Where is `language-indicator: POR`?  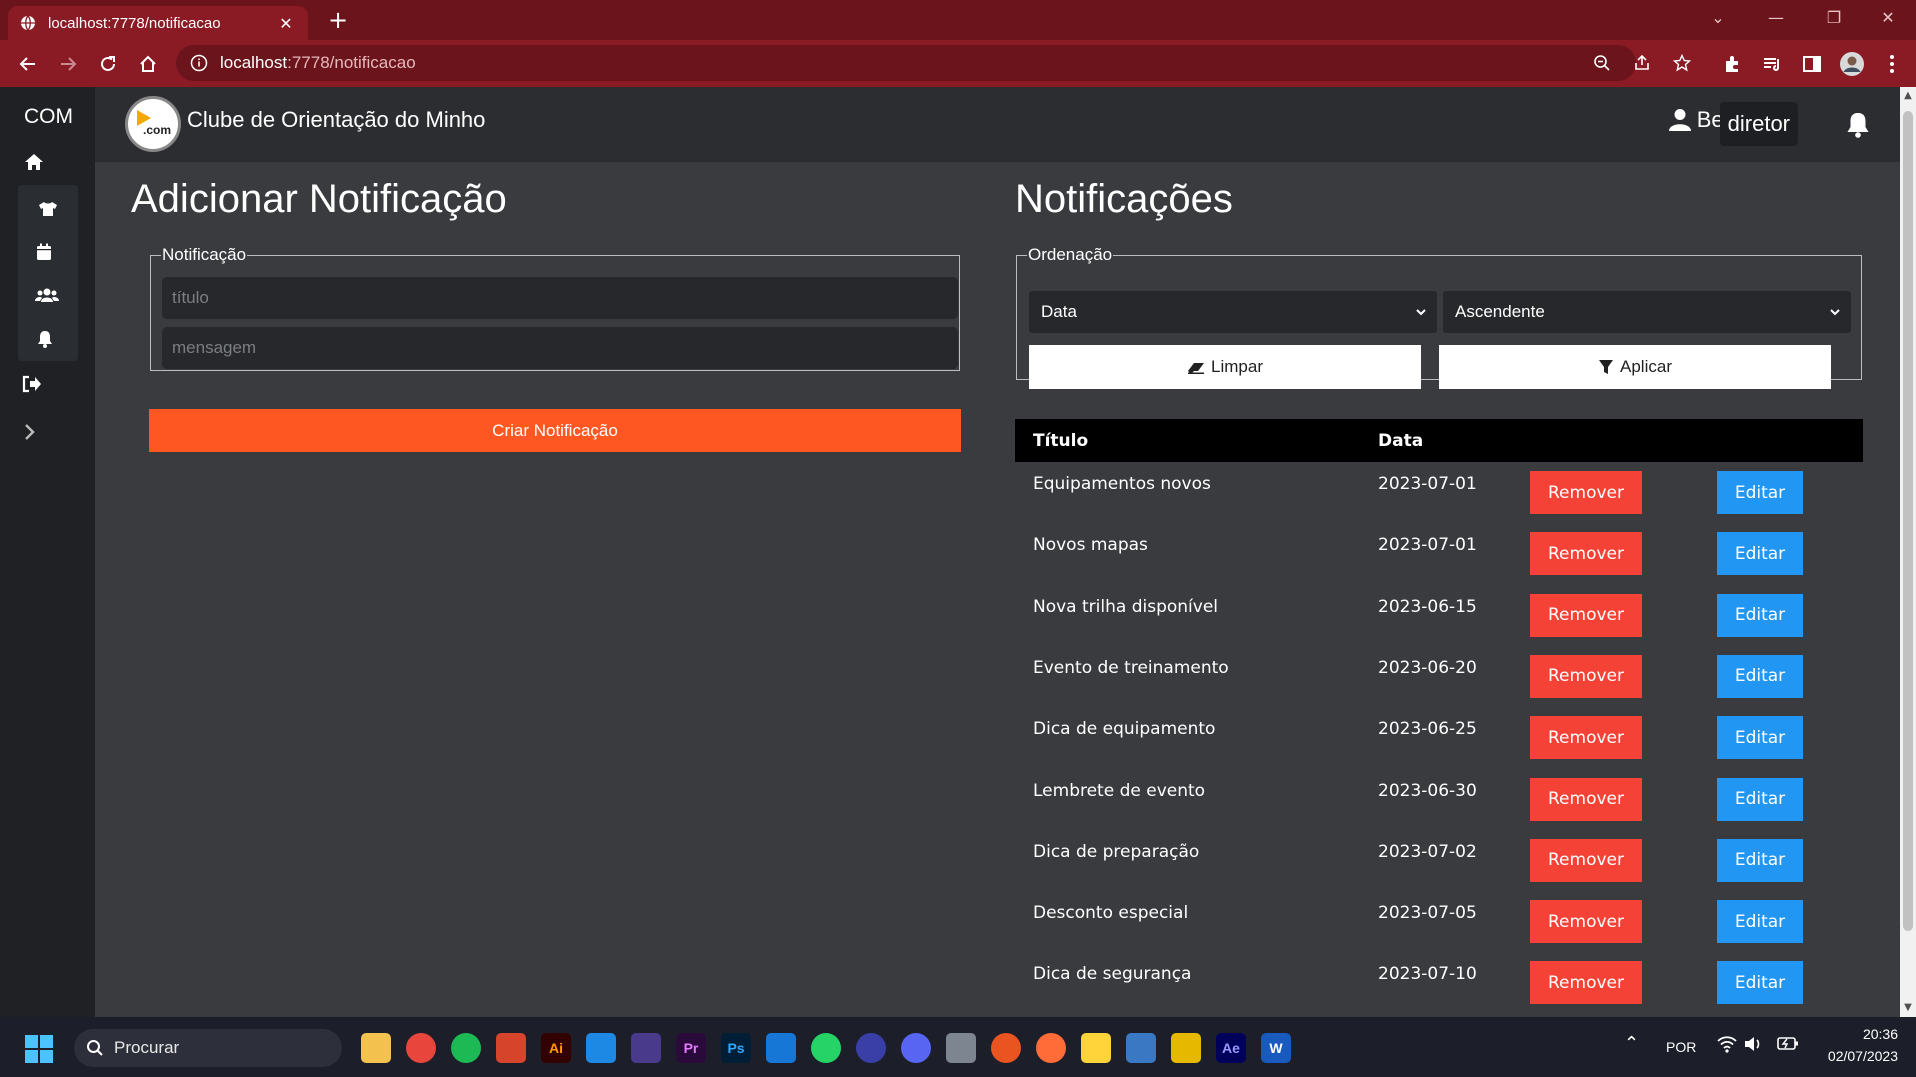
language-indicator: POR is located at coordinates (1681, 1047).